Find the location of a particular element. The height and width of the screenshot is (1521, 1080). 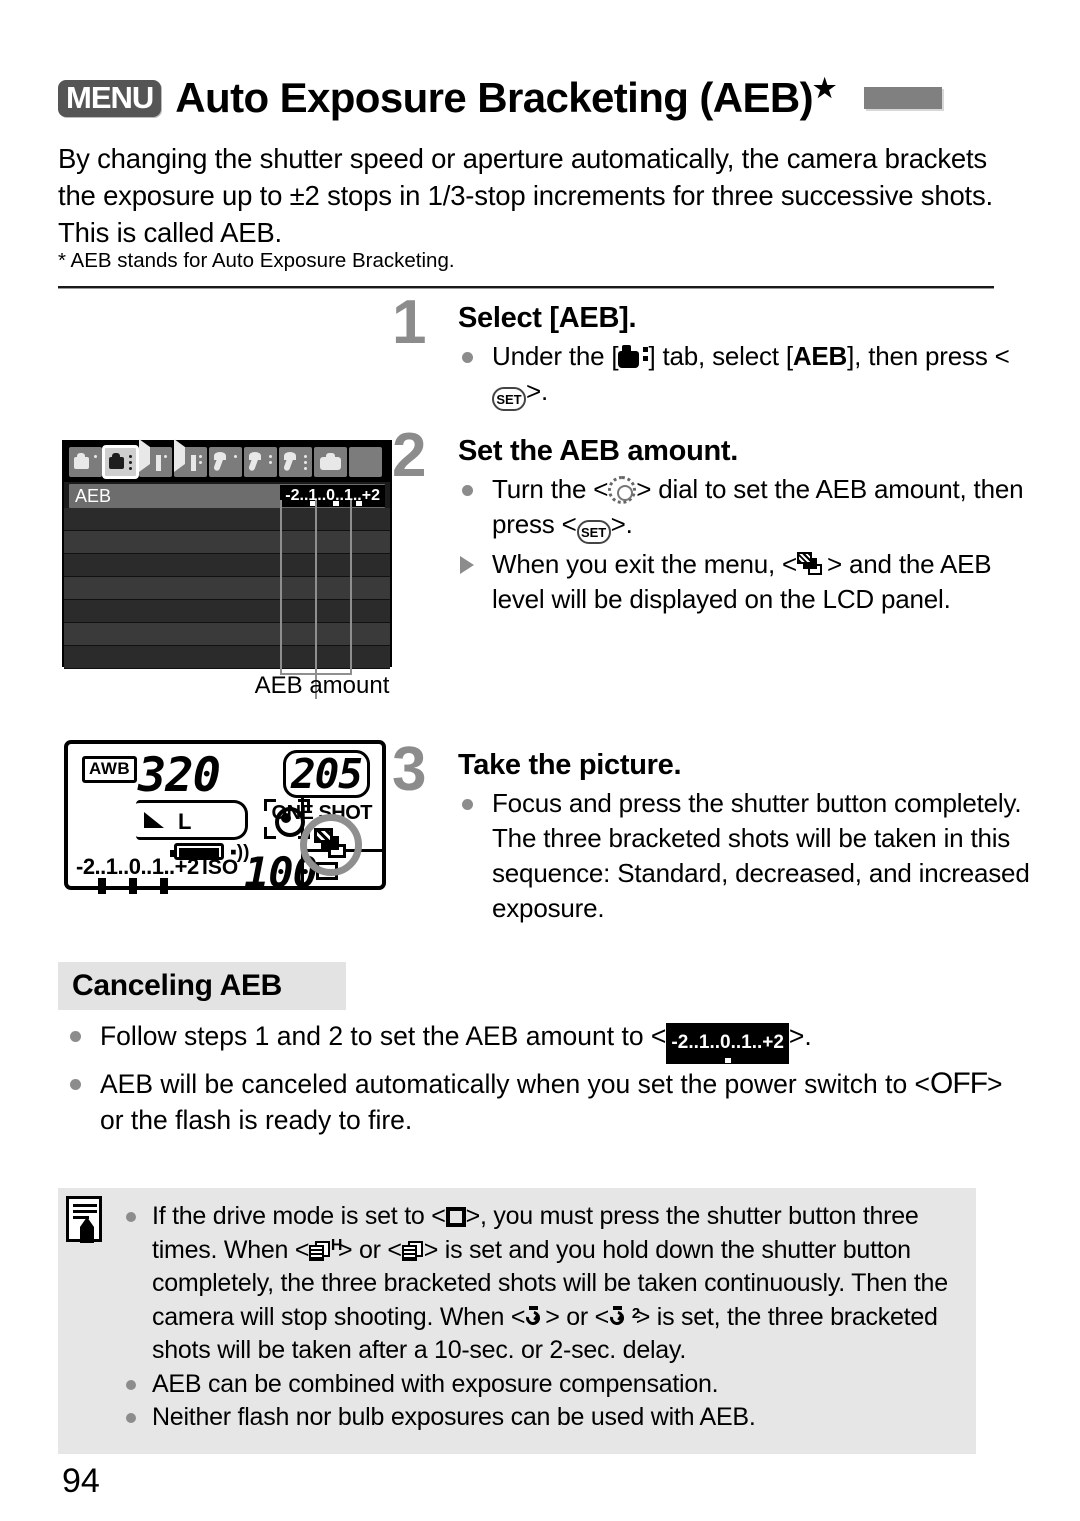

step-1-title: Select [AEB]. is located at coordinates (547, 318).